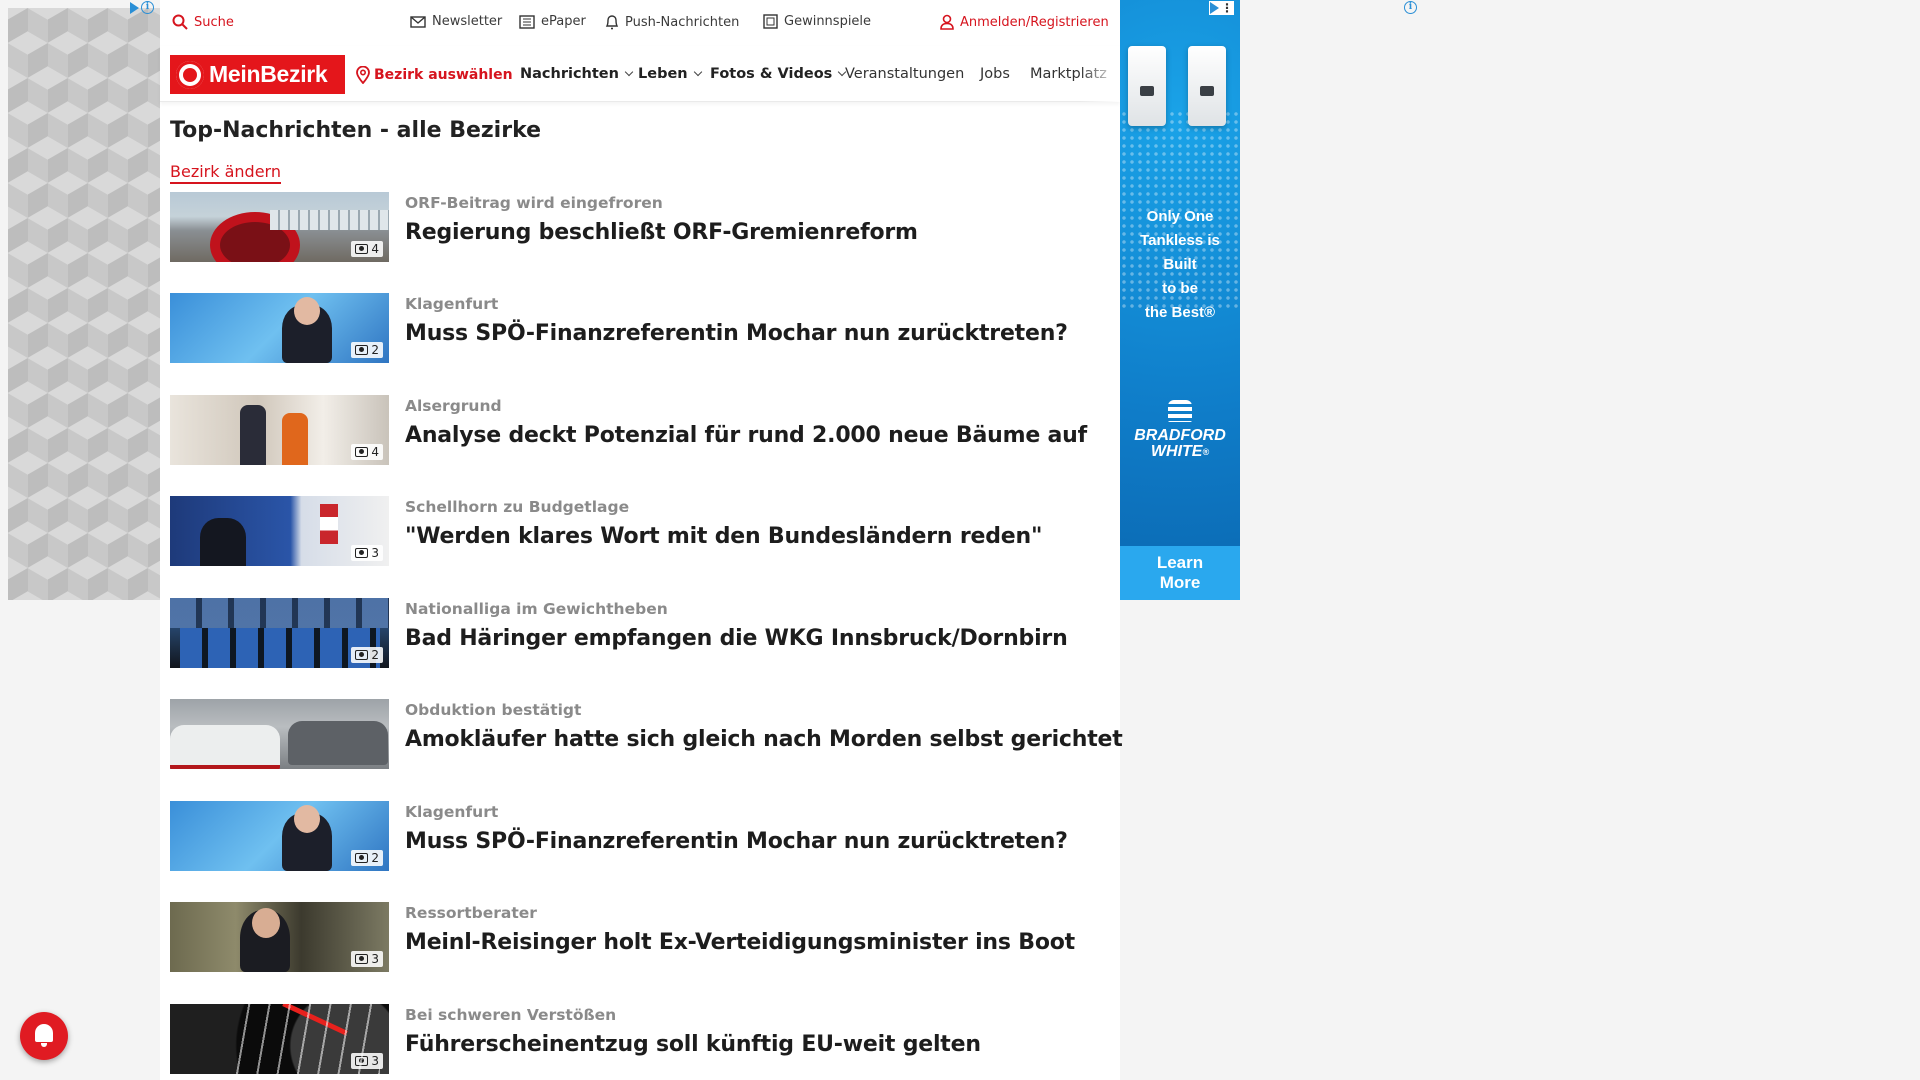 The width and height of the screenshot is (1920, 1080). Describe the element at coordinates (225, 173) in the screenshot. I see `change-district-link: Bezirk ändern` at that location.